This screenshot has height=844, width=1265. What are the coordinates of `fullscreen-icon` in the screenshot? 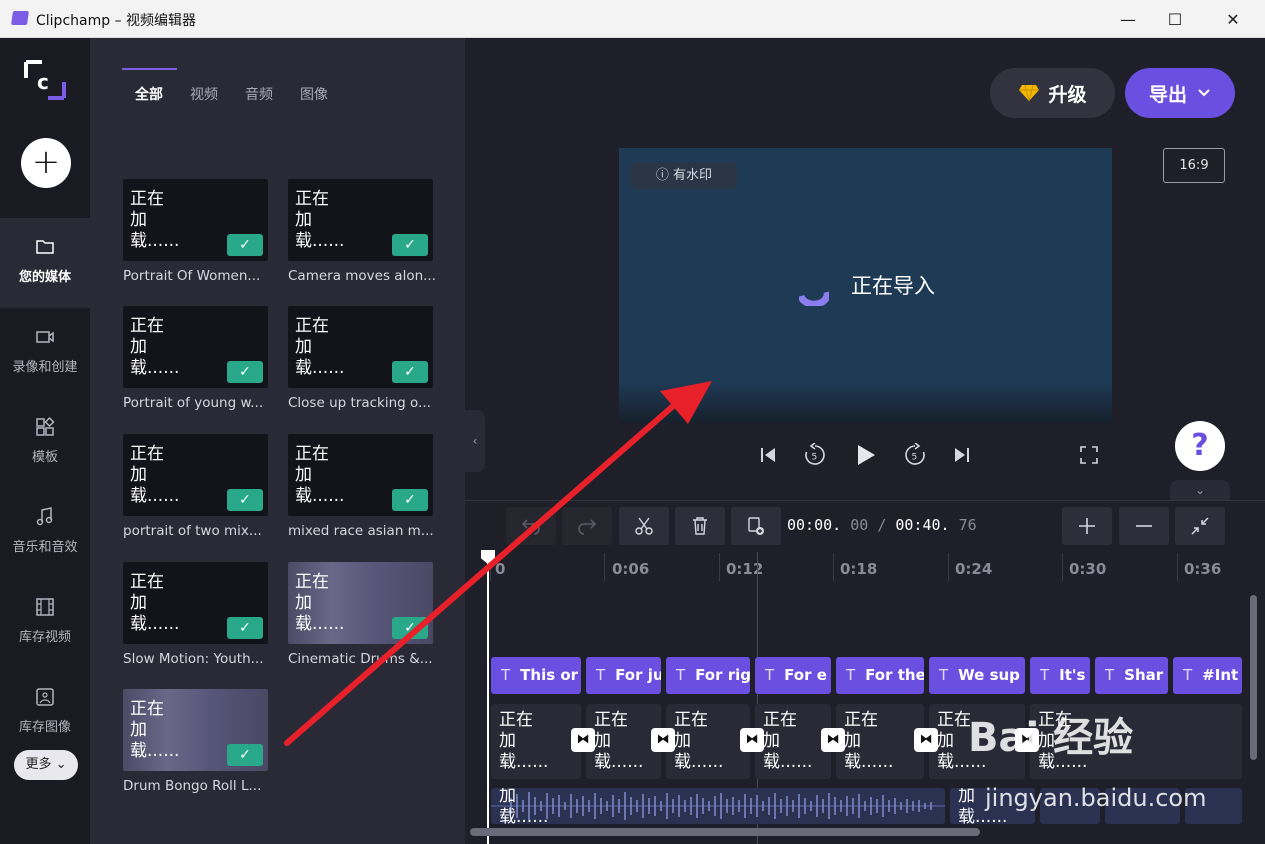 It's located at (1089, 455).